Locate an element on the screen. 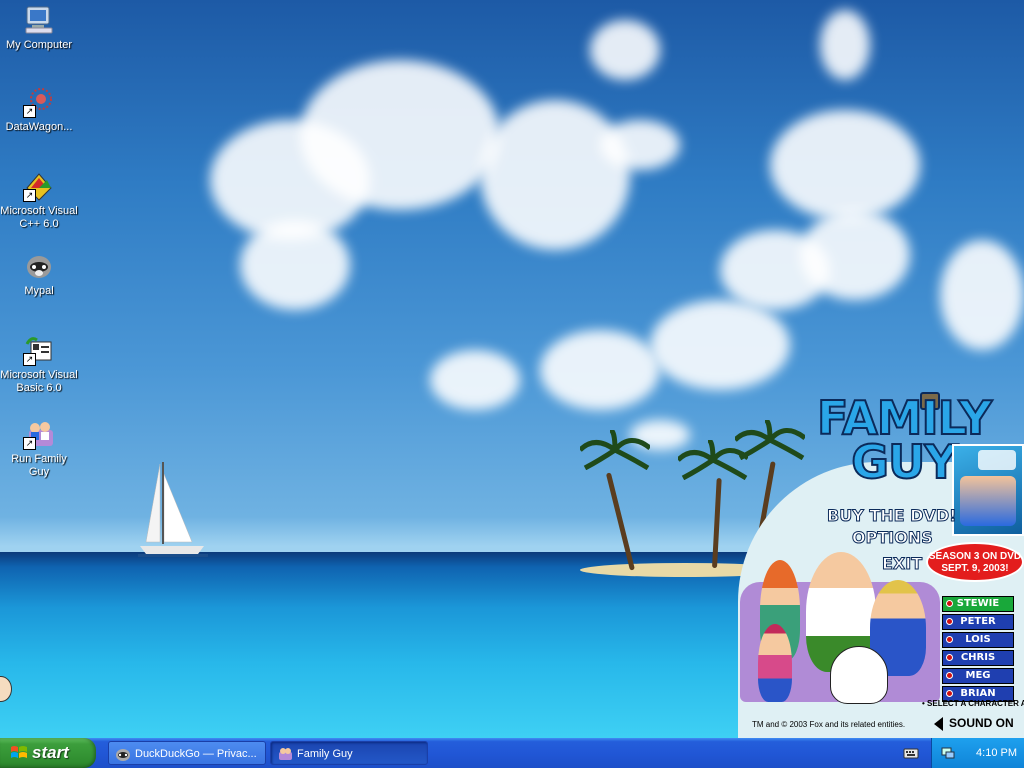 This screenshot has height=768, width=1024. desktop-icon-mypal: Mypal is located at coordinates (39, 274).